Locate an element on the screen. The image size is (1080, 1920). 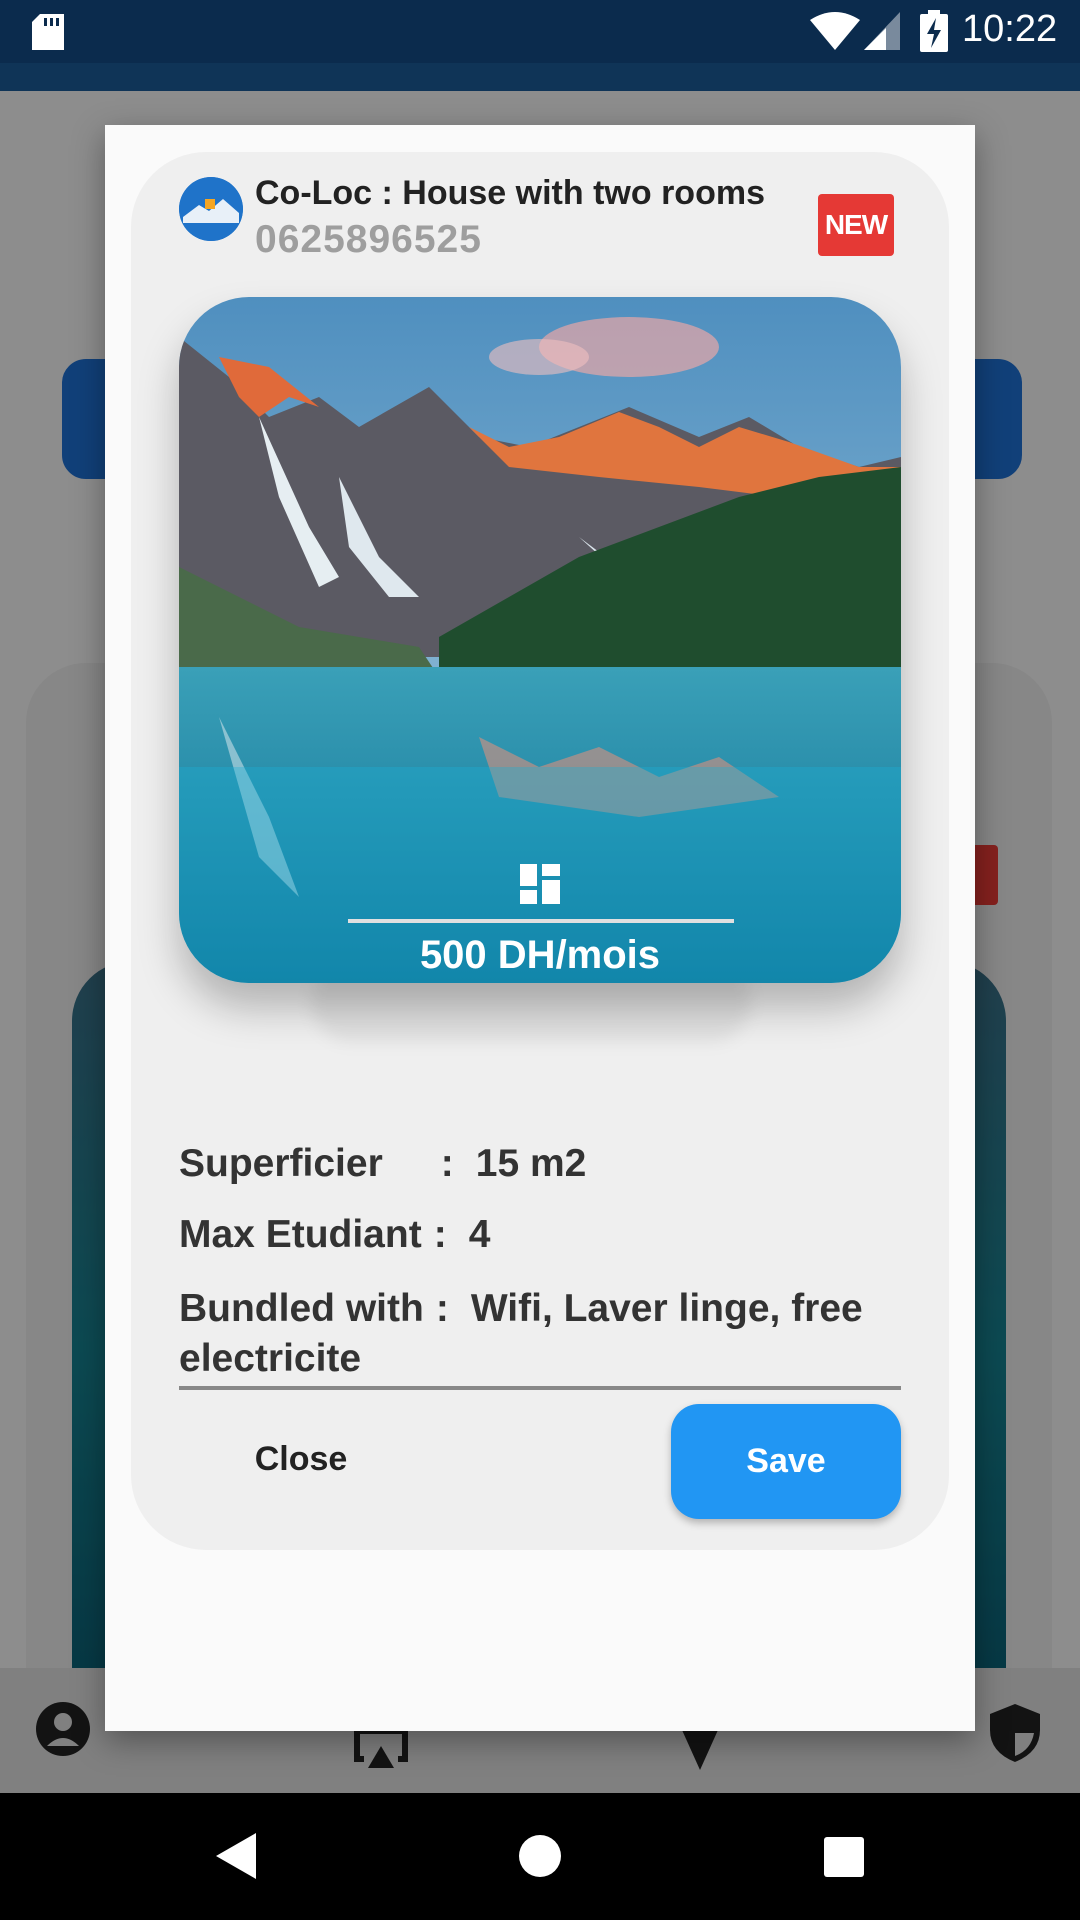
system-nav-bar is located at coordinates (540, 1856).